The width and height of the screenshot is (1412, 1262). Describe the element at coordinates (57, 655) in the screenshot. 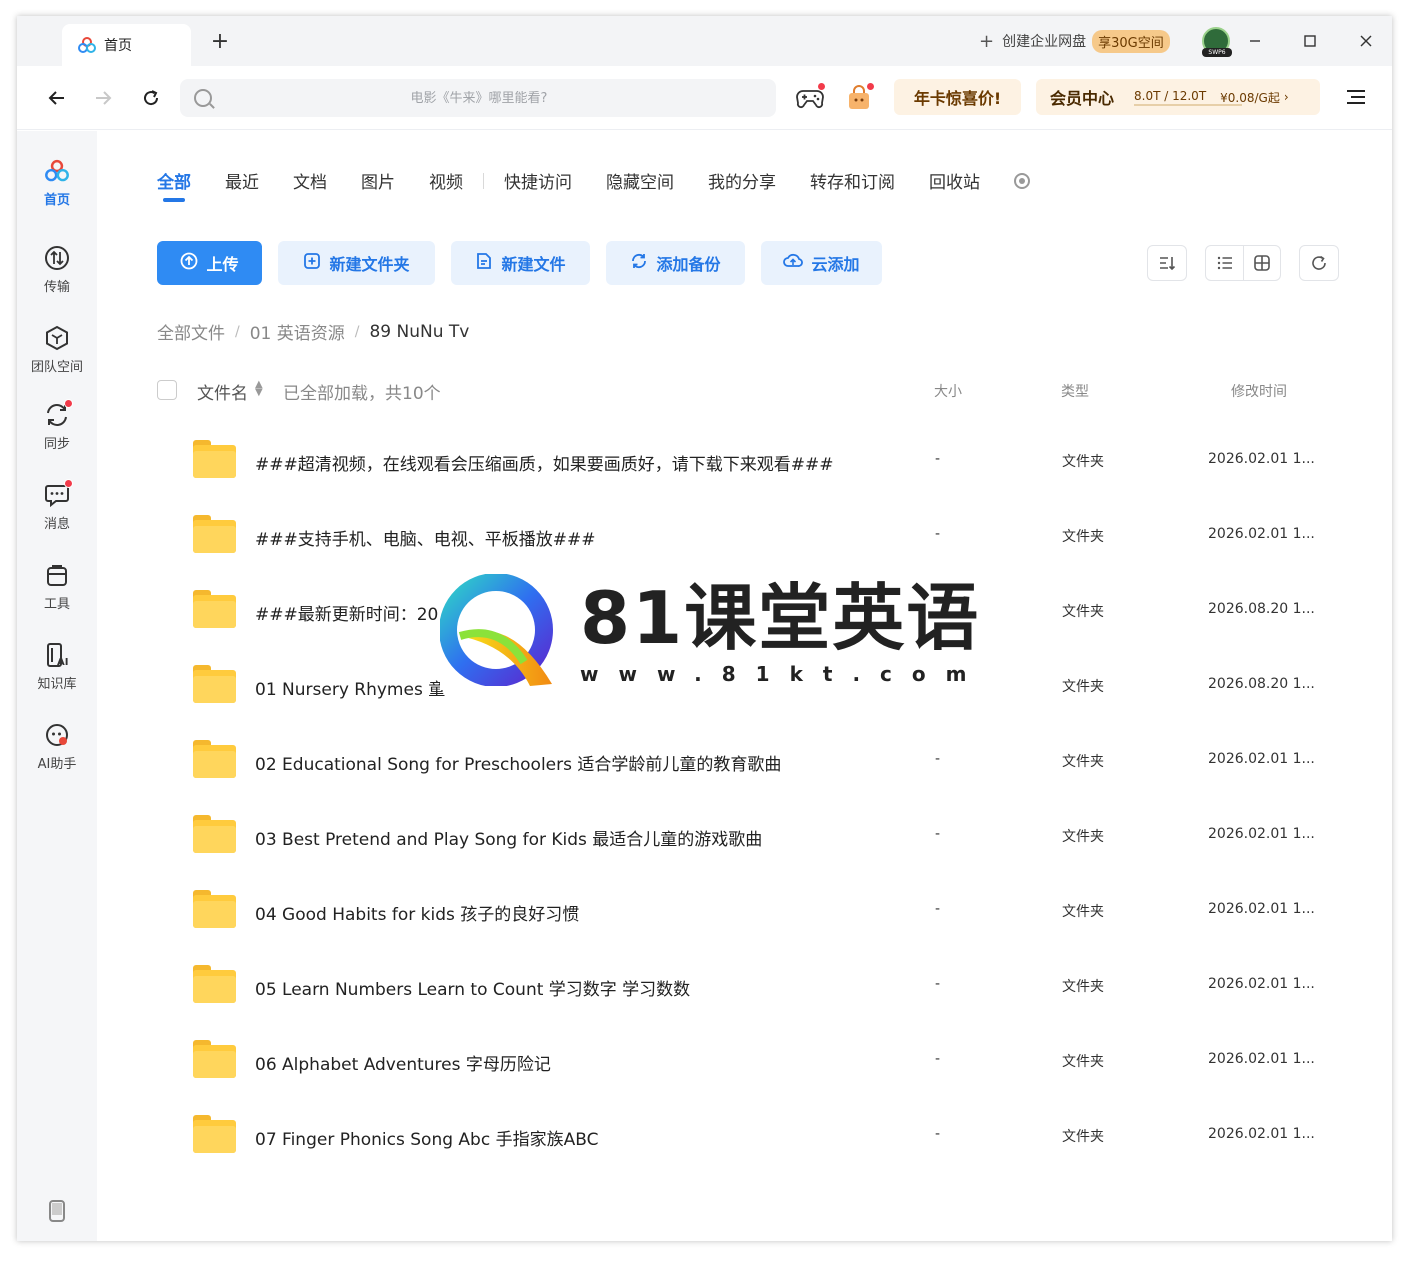

I see `knowledge-base-icon: AI` at that location.